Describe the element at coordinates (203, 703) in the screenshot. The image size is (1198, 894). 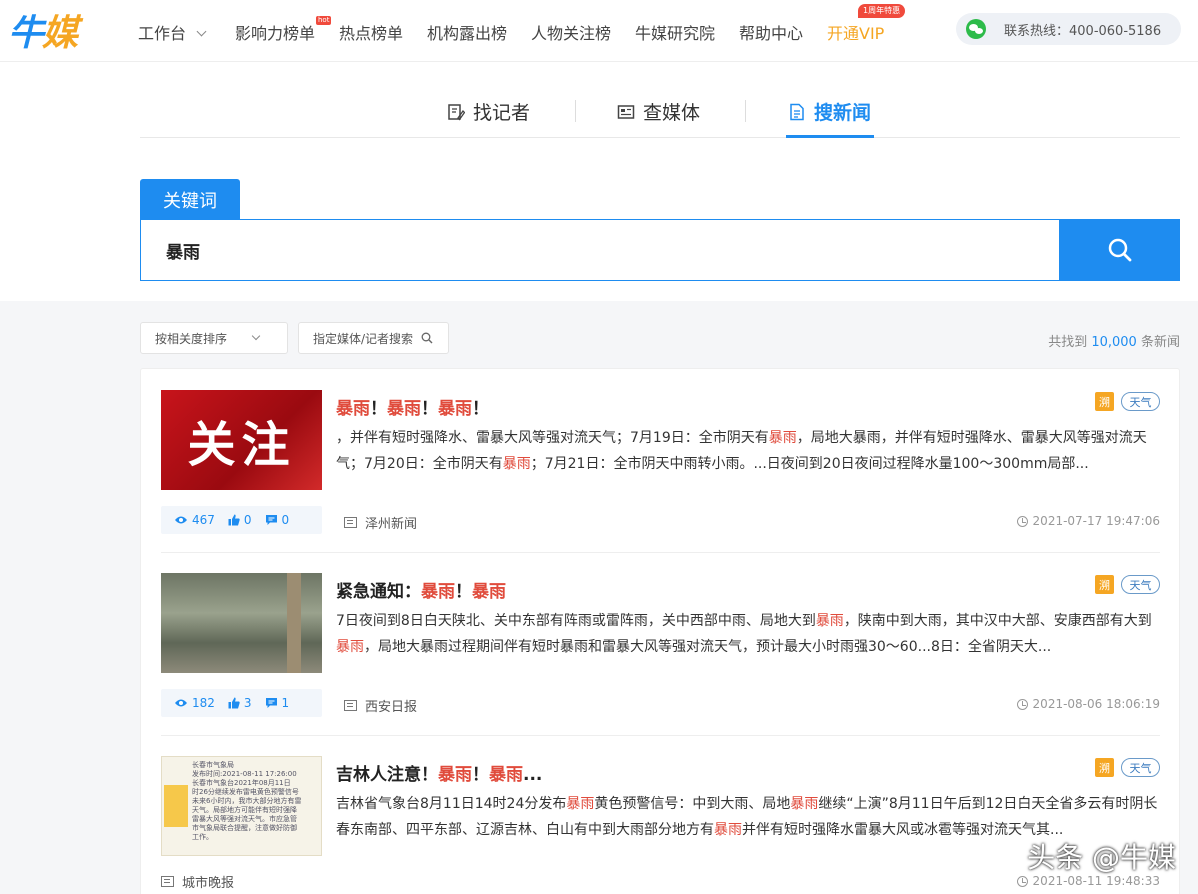
I see `views-count: 182` at that location.